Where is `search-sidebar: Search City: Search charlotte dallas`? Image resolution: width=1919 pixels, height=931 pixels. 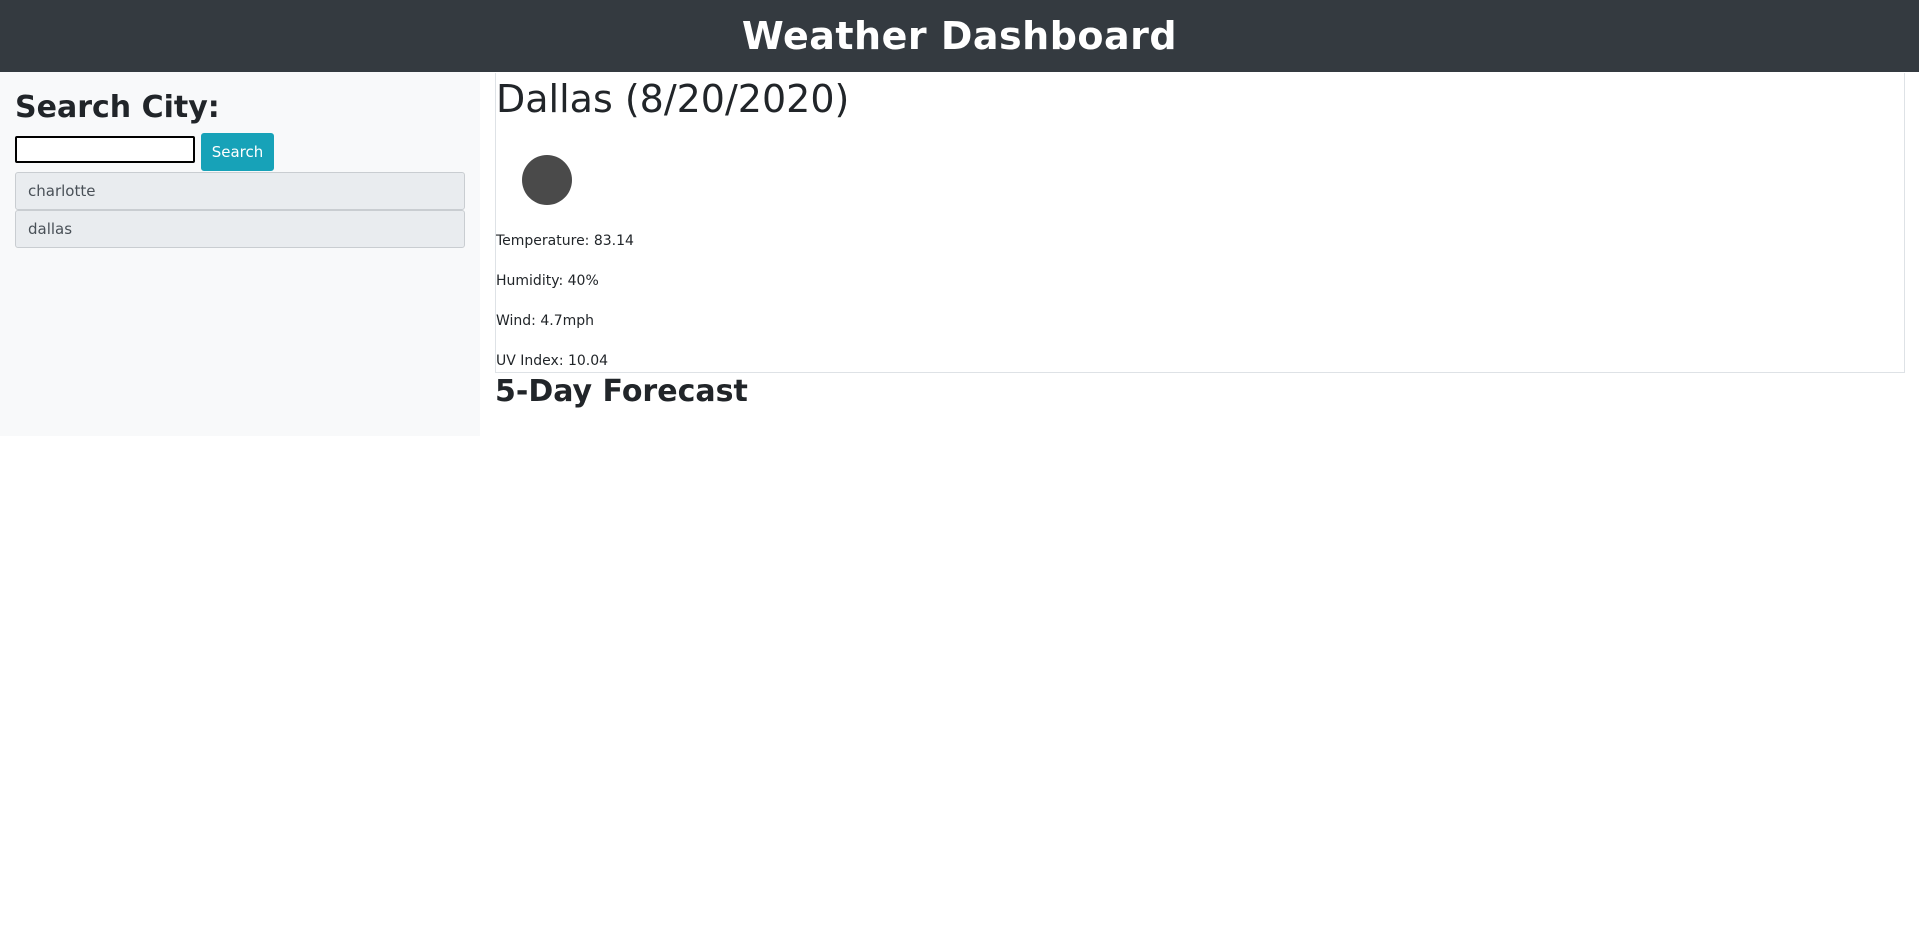
search-sidebar: Search City: Search charlotte dallas is located at coordinates (240, 254).